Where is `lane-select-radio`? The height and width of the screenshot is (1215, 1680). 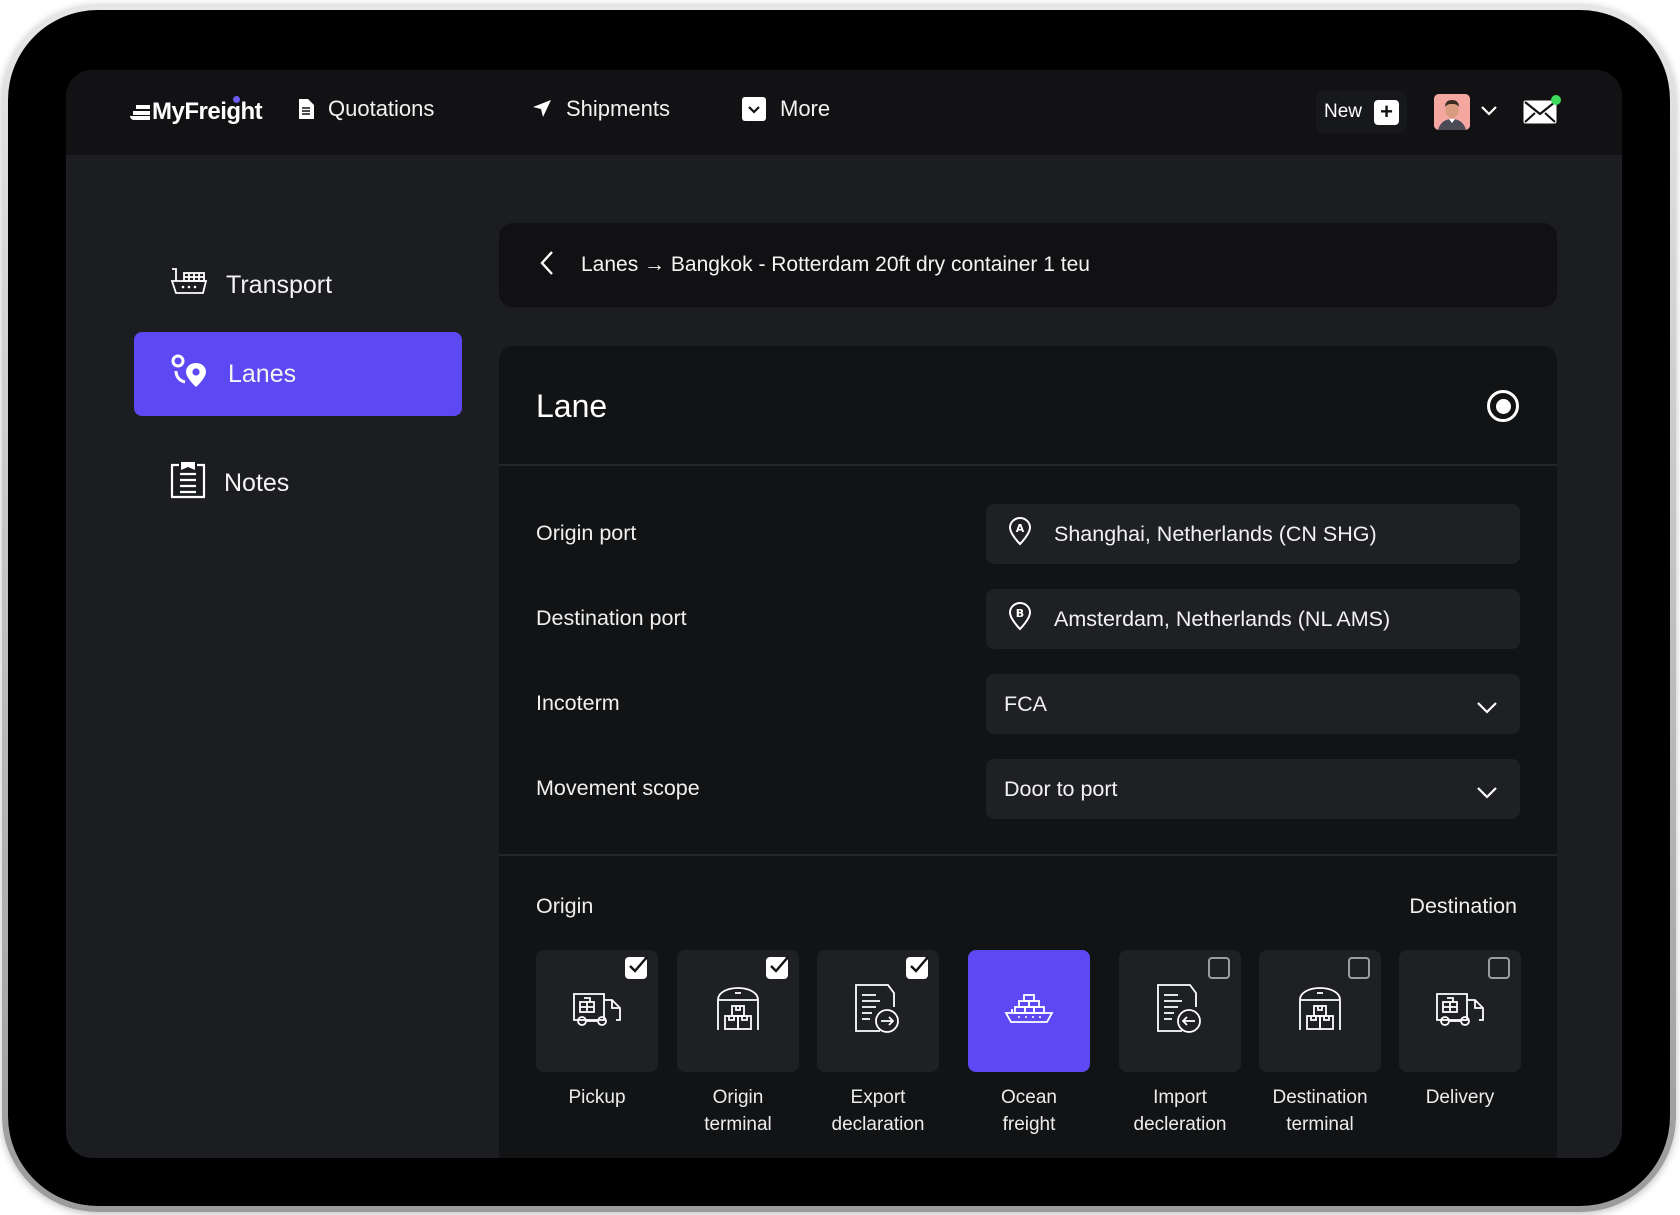 lane-select-radio is located at coordinates (1503, 406).